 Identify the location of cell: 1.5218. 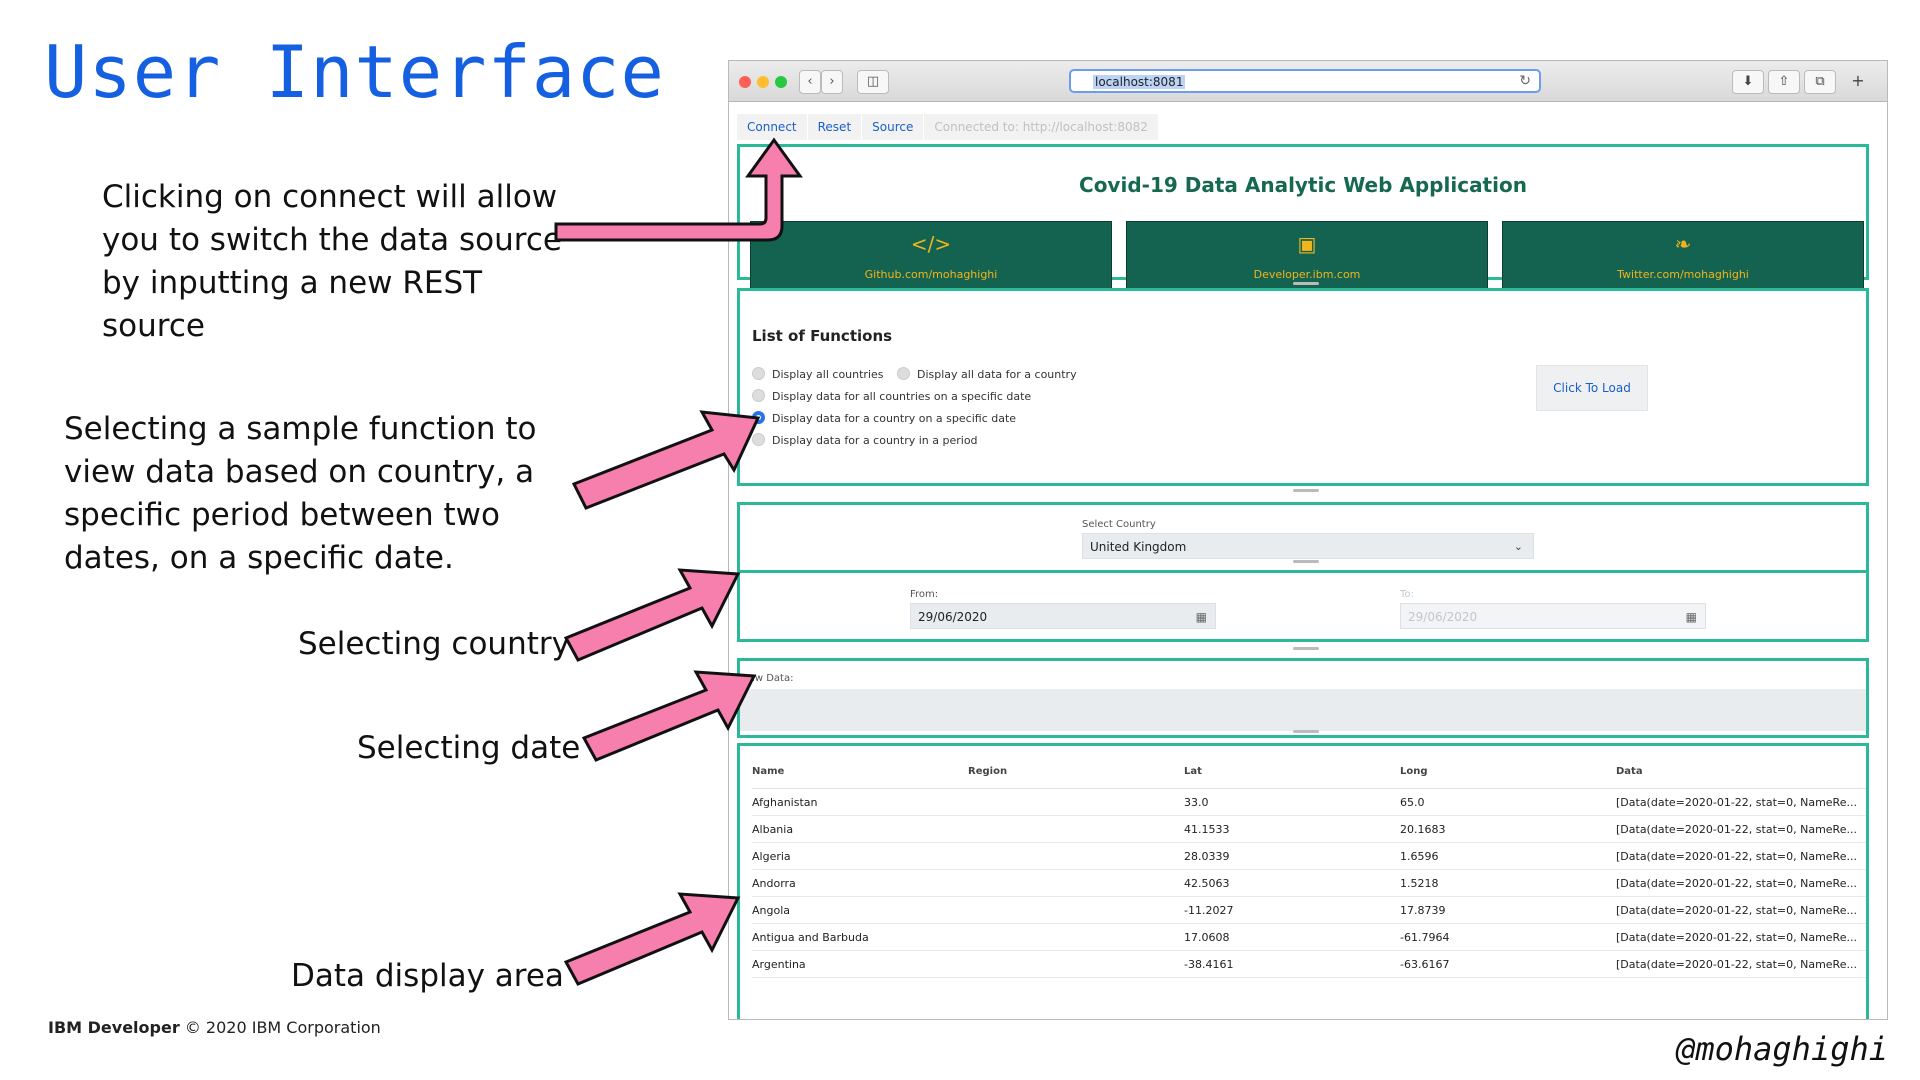
(1508, 883).